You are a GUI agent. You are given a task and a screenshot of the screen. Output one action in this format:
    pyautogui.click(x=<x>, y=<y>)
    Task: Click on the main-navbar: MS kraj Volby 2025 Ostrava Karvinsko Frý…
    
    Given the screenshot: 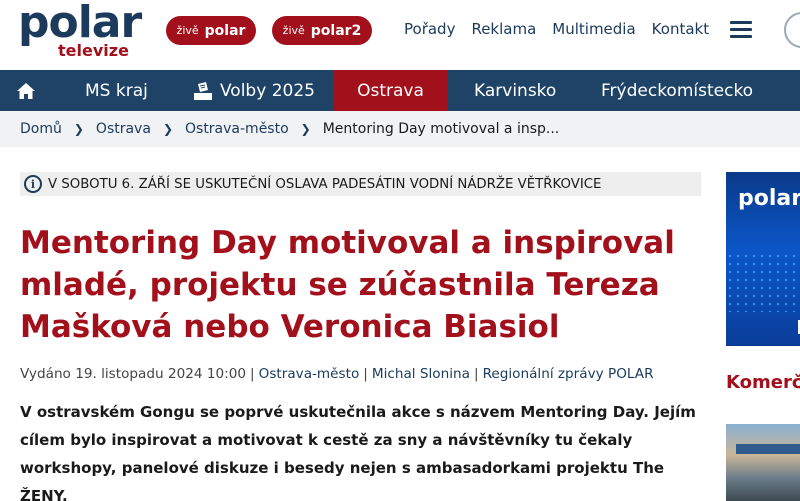 What is the action you would take?
    pyautogui.click(x=400, y=90)
    